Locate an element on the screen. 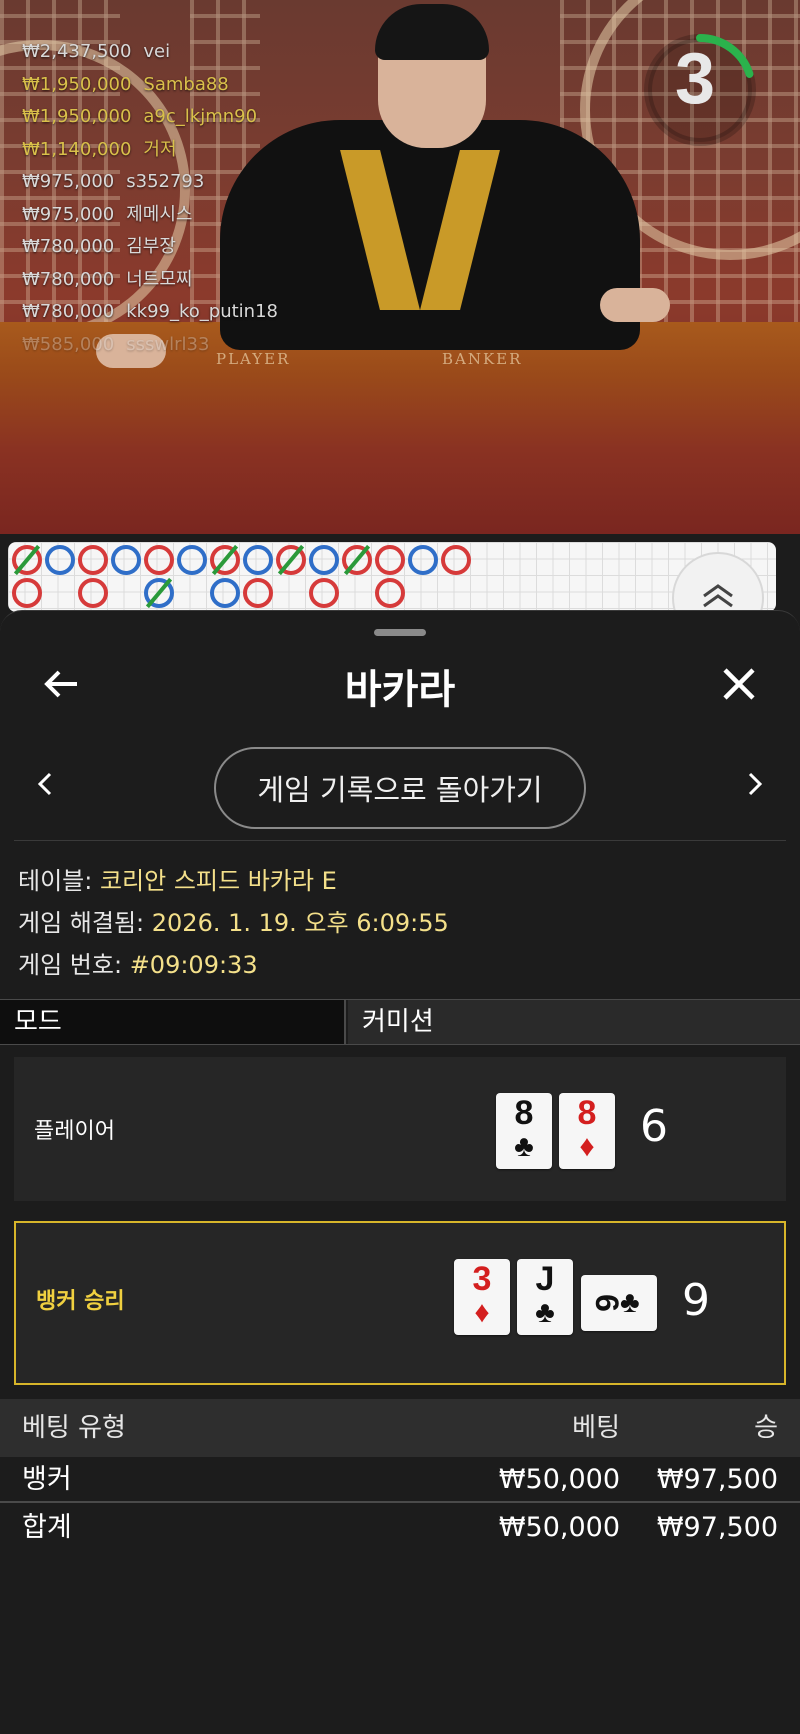 This screenshot has height=1734, width=800. table-row: 뱅커 ₩50,000 ₩97,500 is located at coordinates (400, 1480).